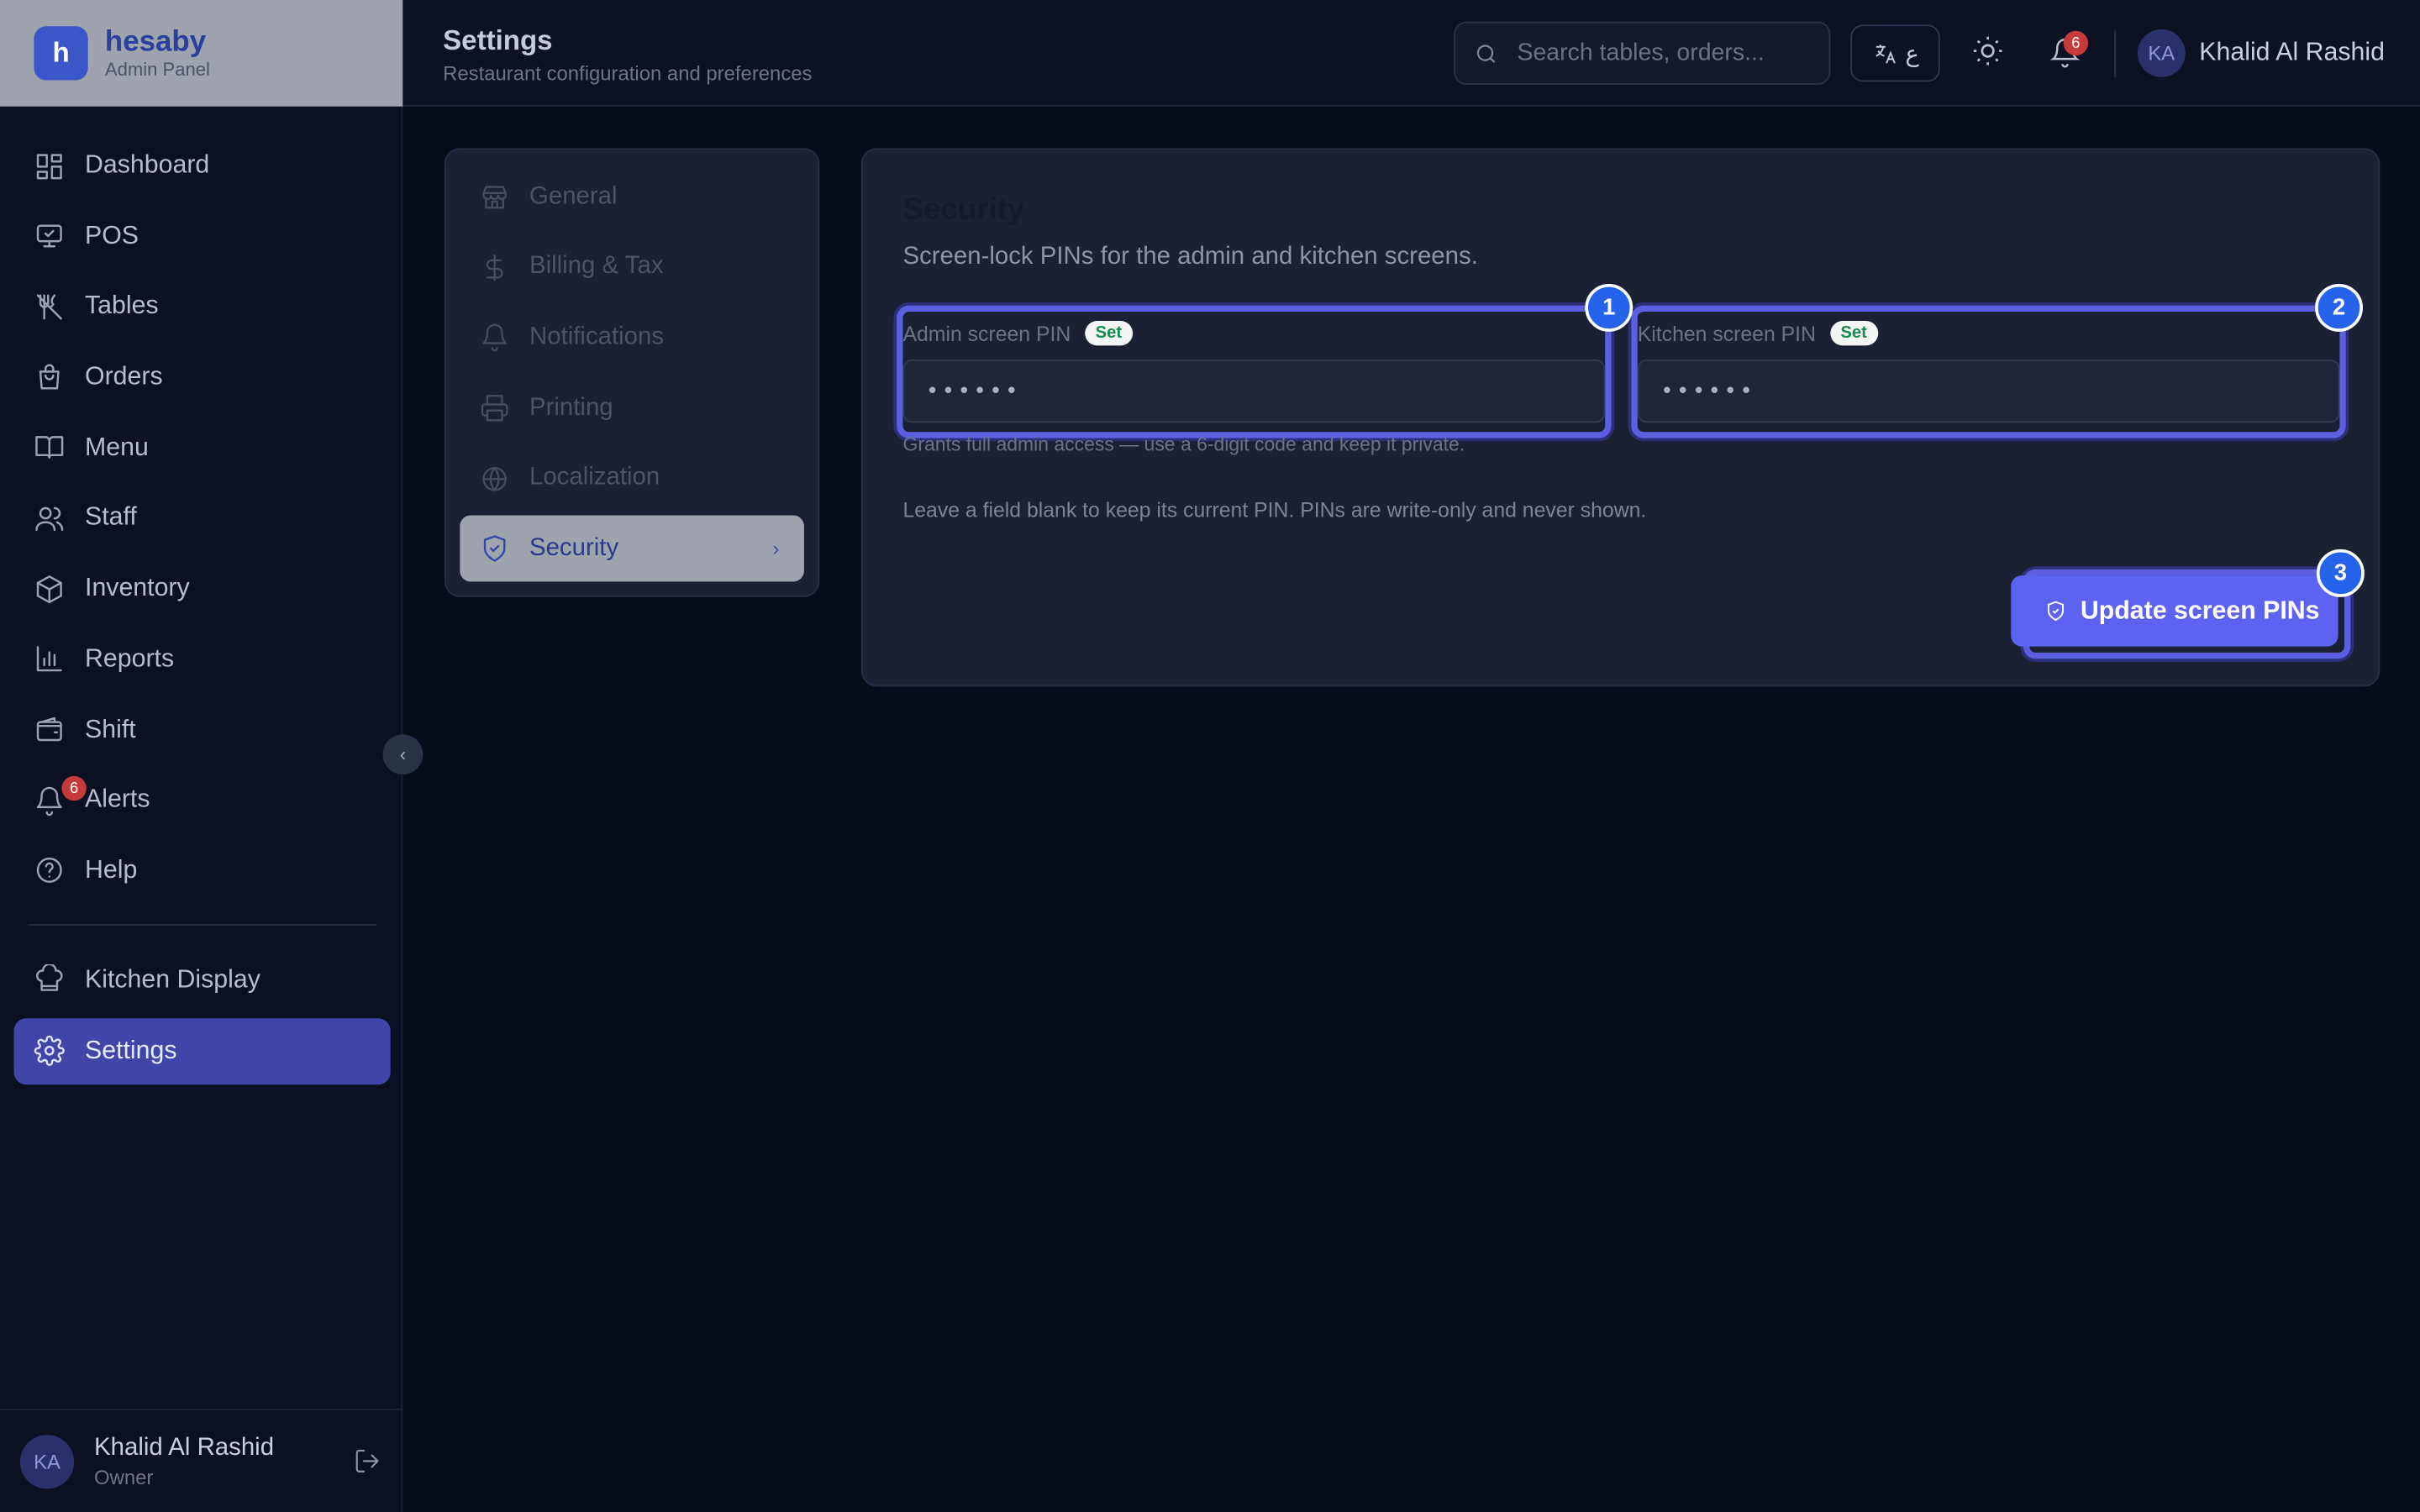 The width and height of the screenshot is (2420, 1512). I want to click on sidebar-item-alerts: Alerts 6, so click(202, 800).